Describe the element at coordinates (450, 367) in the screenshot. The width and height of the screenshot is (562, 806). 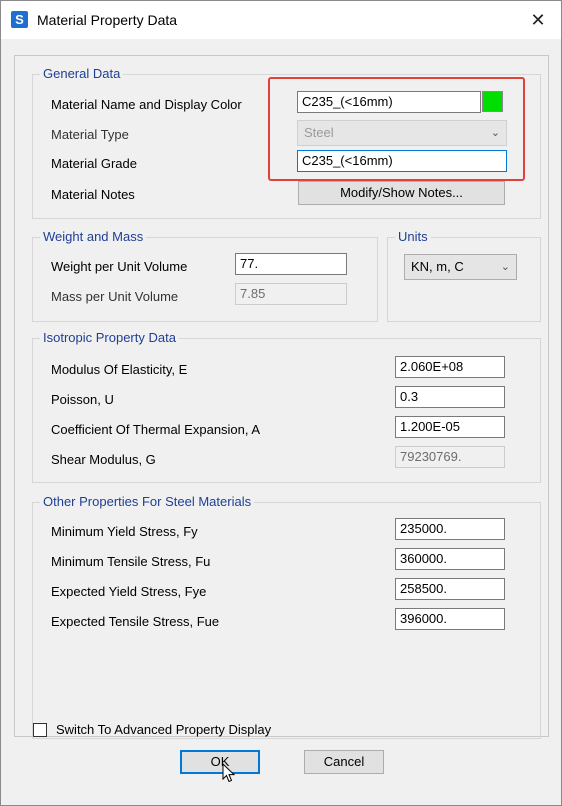
I see `modulus-elasticity-field: 2.060E+08` at that location.